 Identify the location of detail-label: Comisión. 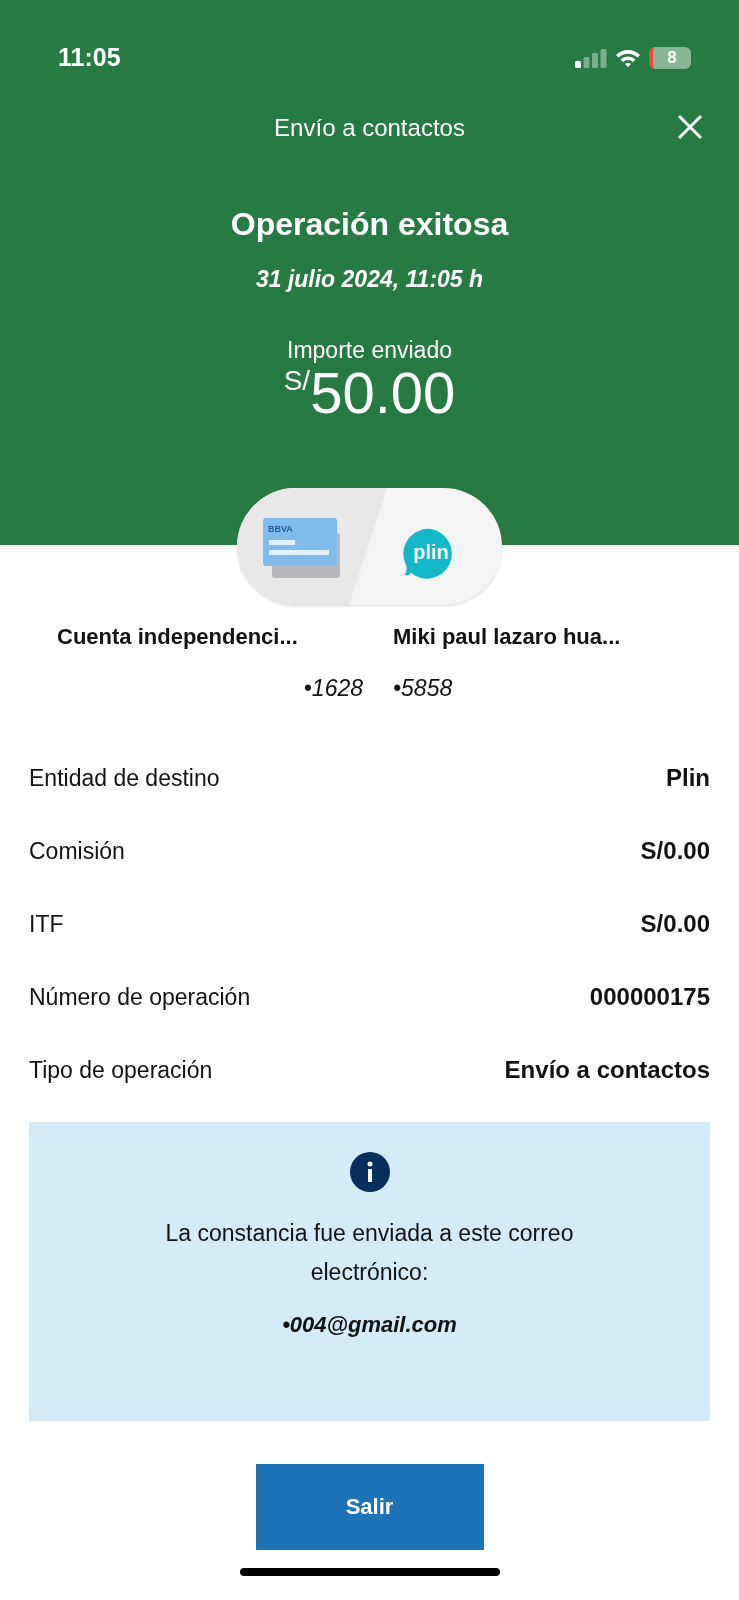
(77, 851).